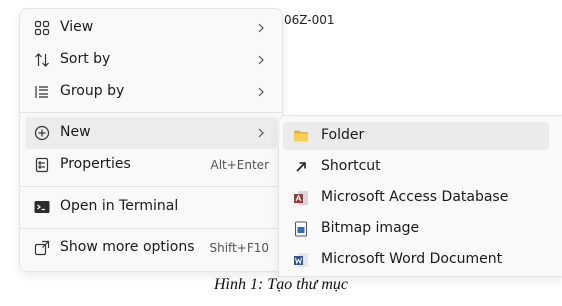 The width and height of the screenshot is (562, 306). Describe the element at coordinates (301, 136) in the screenshot. I see `folder-icon` at that location.